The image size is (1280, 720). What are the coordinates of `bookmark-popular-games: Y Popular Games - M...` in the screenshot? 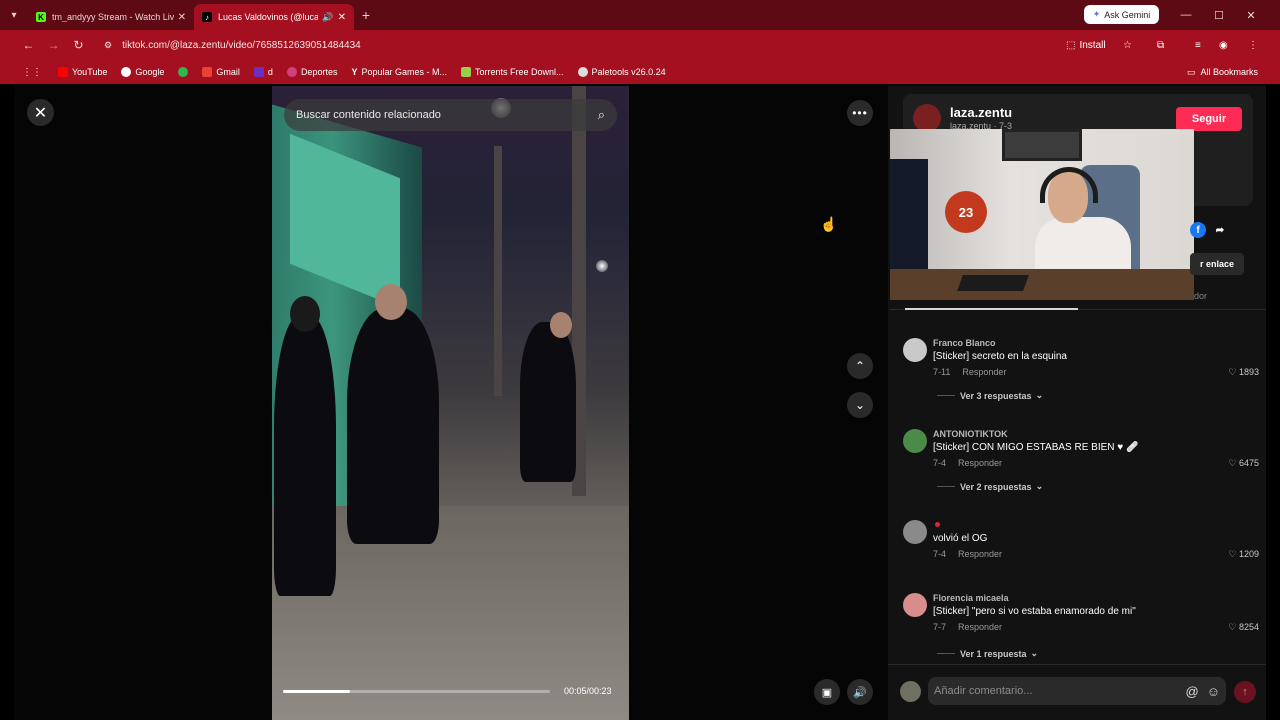 It's located at (399, 72).